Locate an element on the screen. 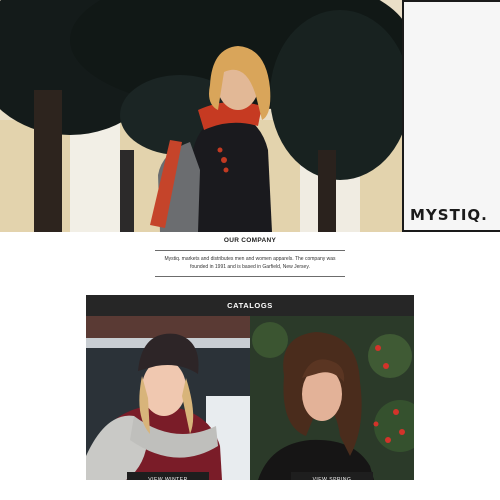 The height and width of the screenshot is (500, 500). winter-catalog-image is located at coordinates (168, 398).